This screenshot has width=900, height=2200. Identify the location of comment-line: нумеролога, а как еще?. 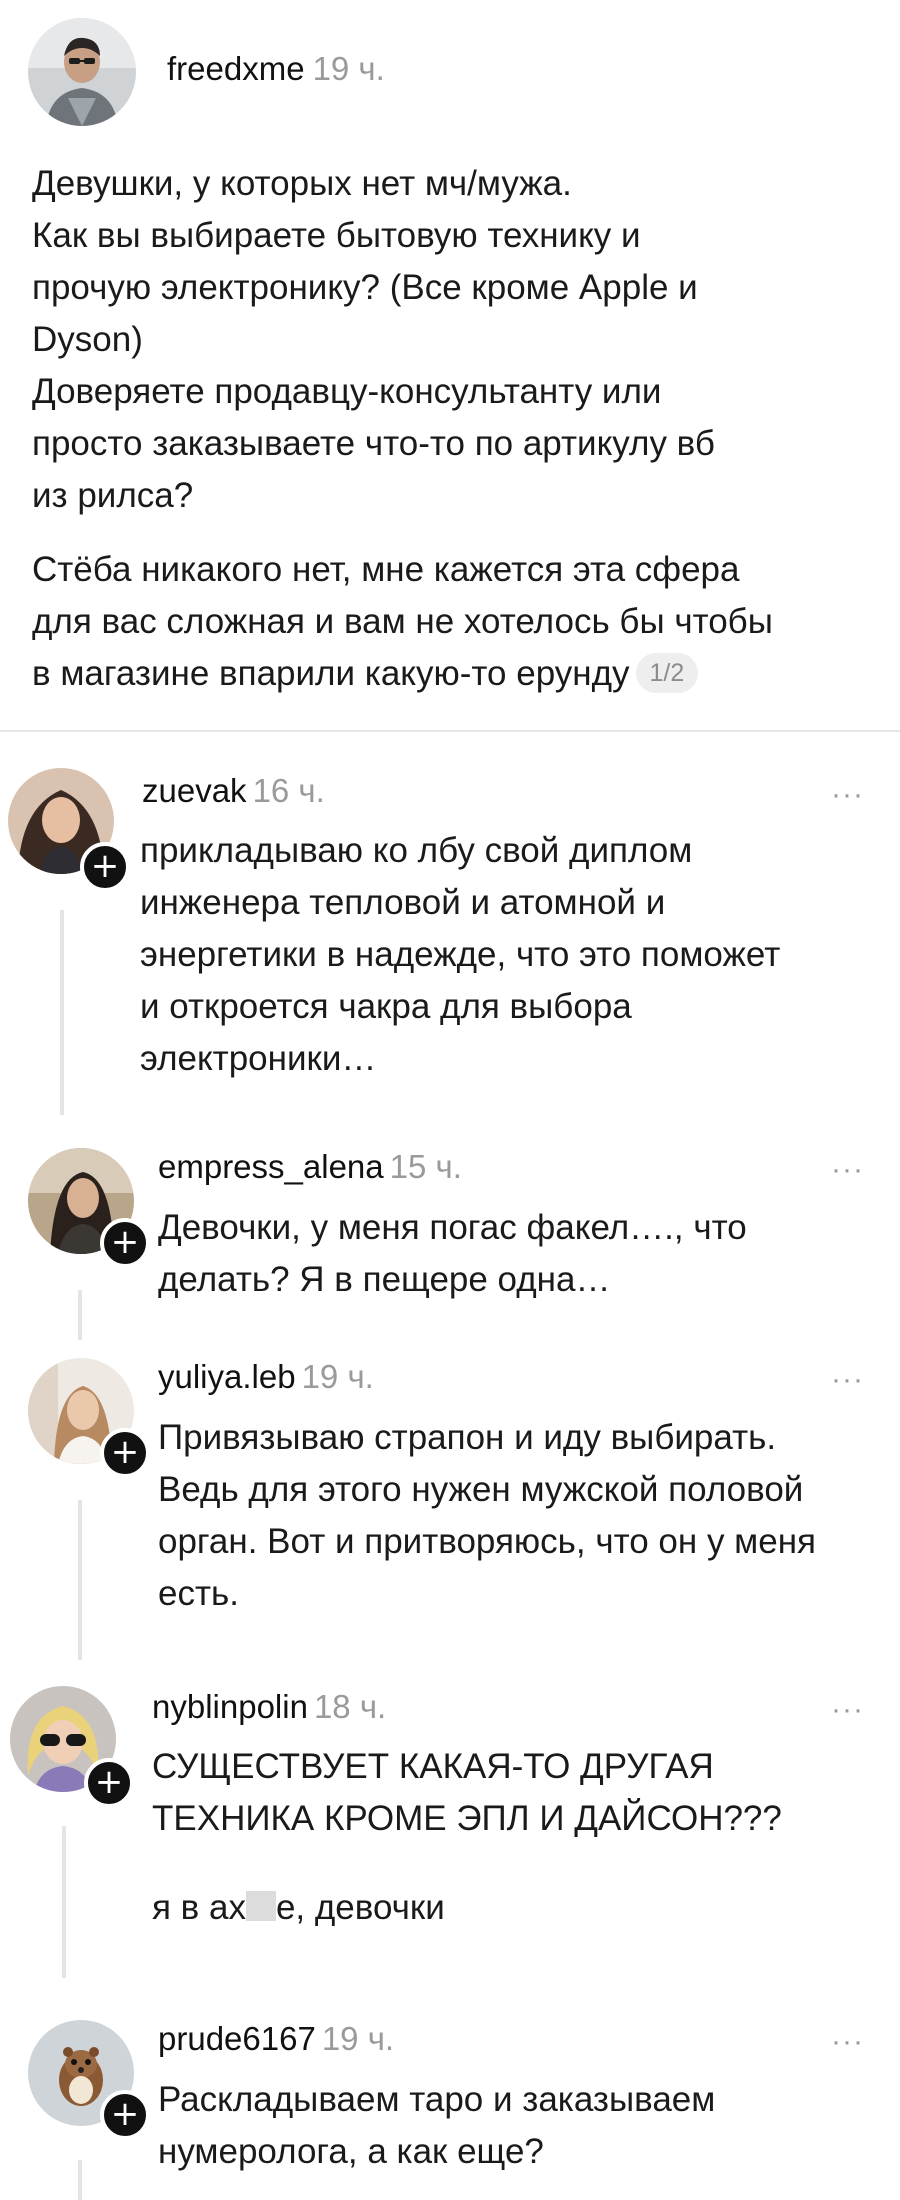
(351, 2151).